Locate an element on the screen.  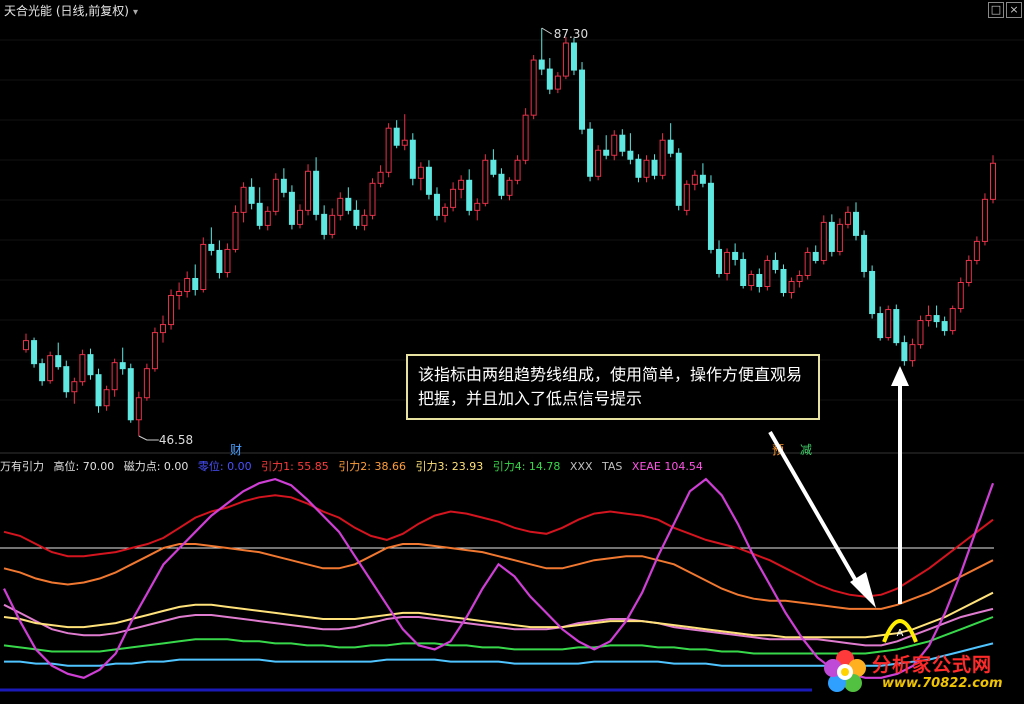
logo-url: www.70822.com is located at coordinates (942, 683).